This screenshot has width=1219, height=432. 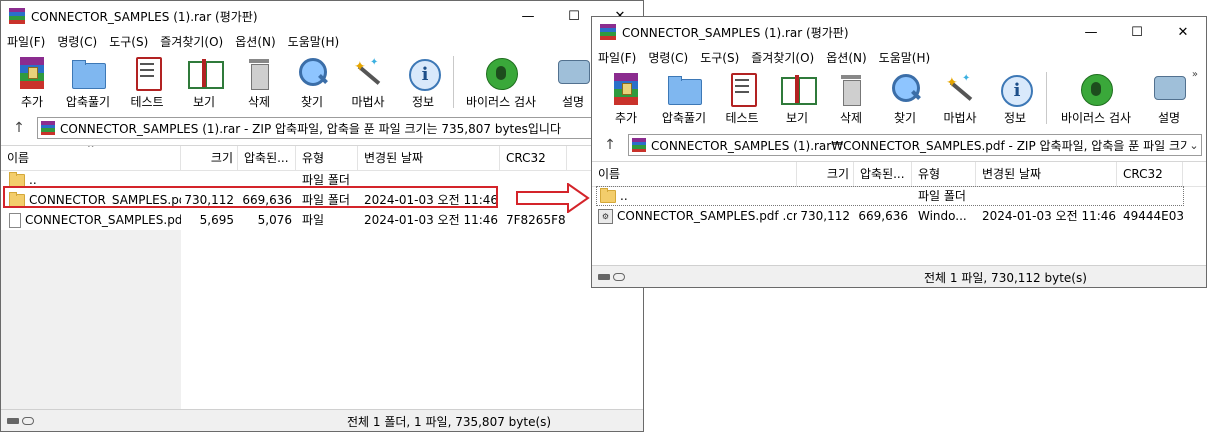 I want to click on toolbar-overflow-icon: », so click(x=1195, y=74).